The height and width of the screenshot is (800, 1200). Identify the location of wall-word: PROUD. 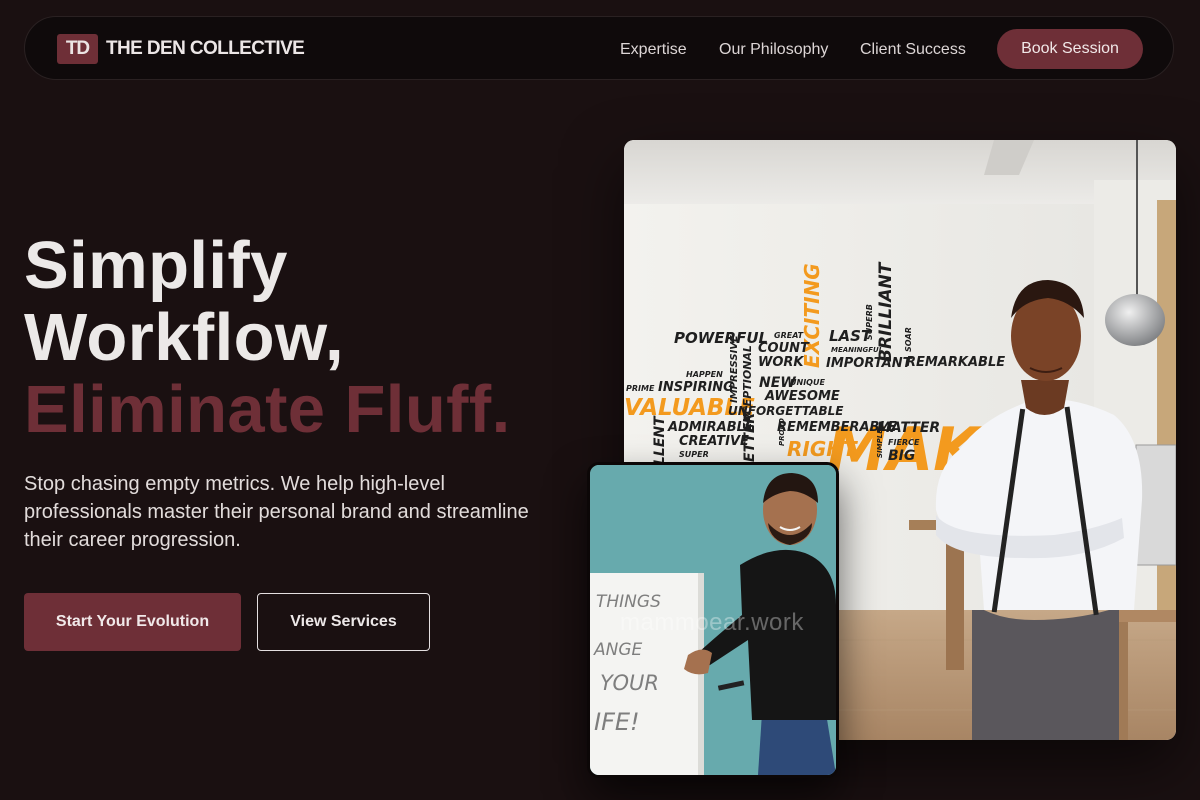
(782, 432).